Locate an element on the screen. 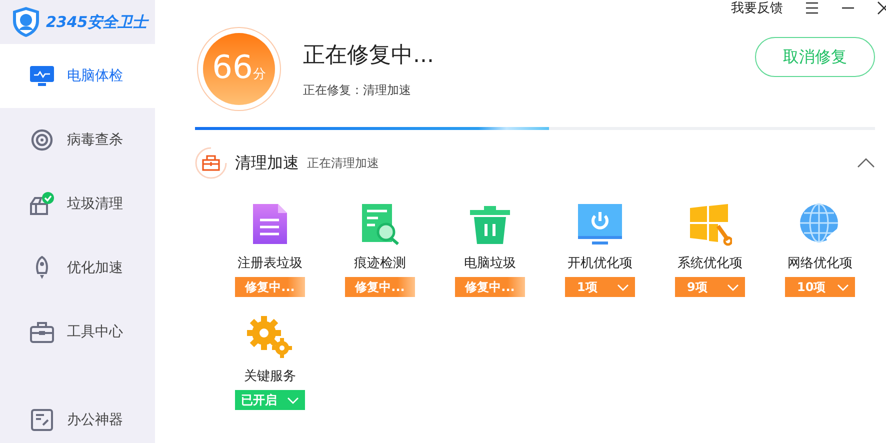  section-subtitle: 正在清理加速 is located at coordinates (343, 163).